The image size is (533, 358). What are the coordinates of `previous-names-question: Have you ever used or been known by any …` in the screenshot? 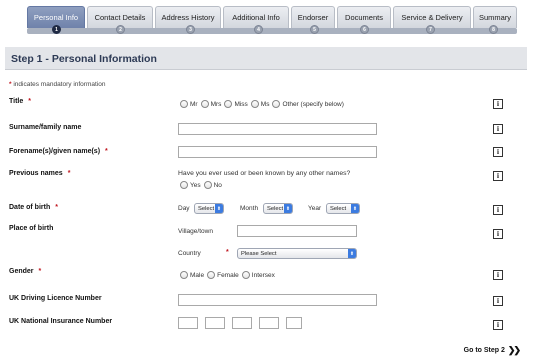 It's located at (264, 173).